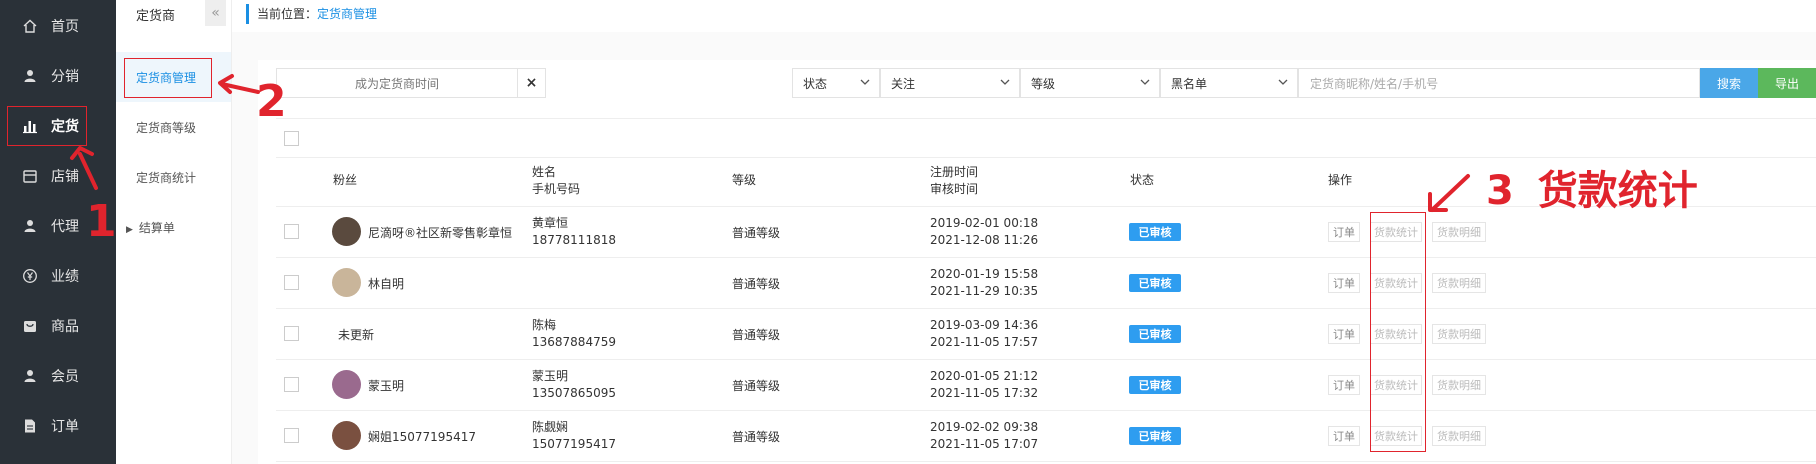  Describe the element at coordinates (984, 325) in the screenshot. I see `reg-time: 2019-03-09 14:36` at that location.